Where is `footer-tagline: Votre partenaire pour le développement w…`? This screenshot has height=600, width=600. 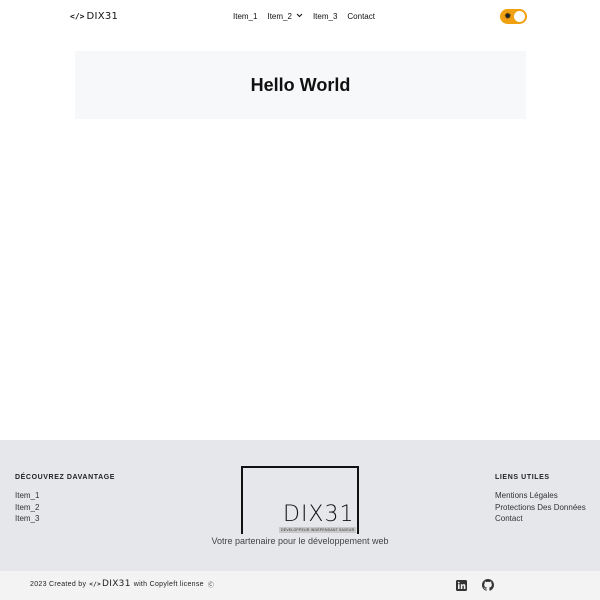 footer-tagline: Votre partenaire pour le développement w… is located at coordinates (300, 541).